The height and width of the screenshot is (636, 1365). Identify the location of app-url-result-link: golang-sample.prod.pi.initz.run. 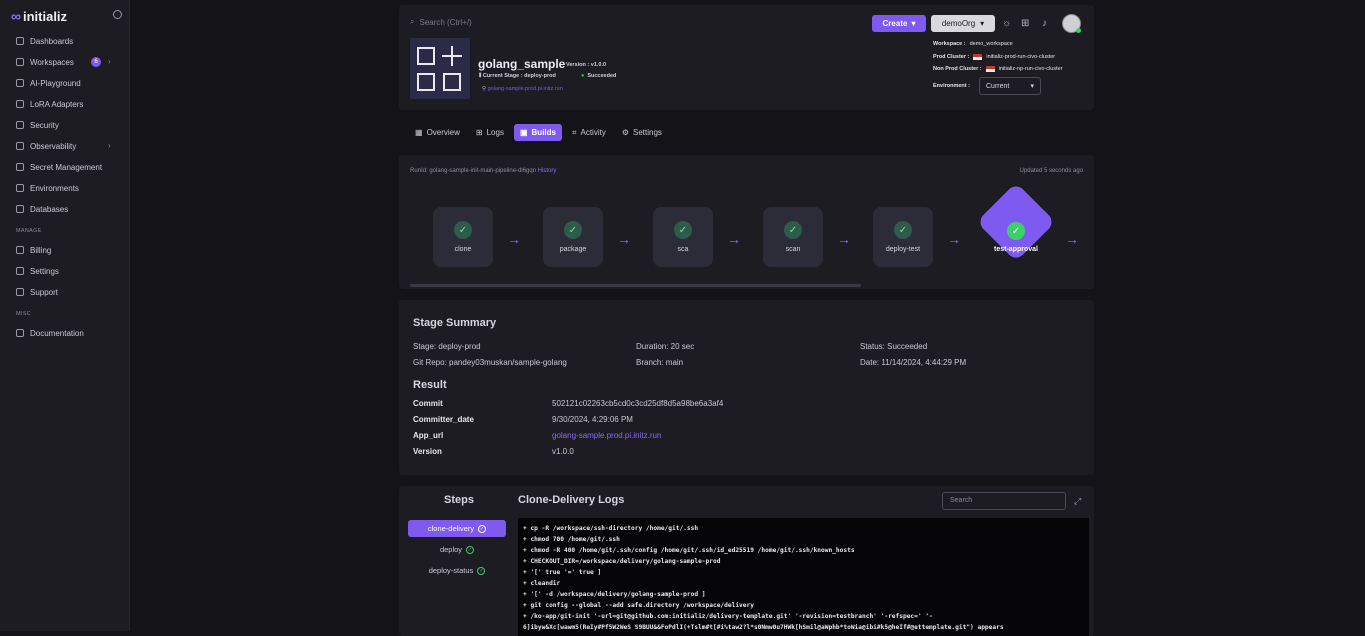
(606, 435).